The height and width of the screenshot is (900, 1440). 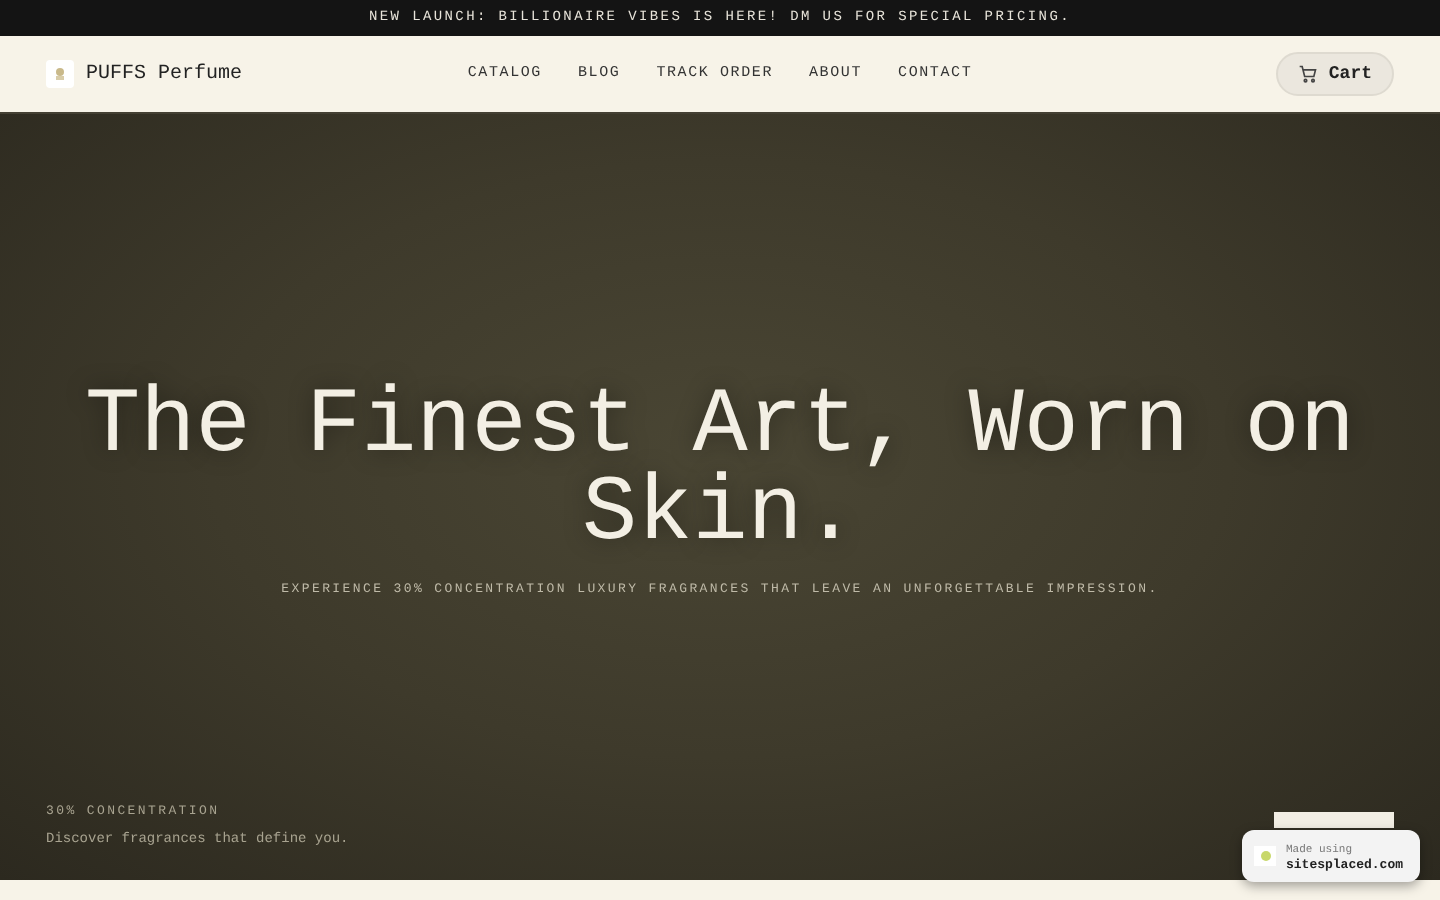 I want to click on badge-logo-icon, so click(x=1265, y=856).